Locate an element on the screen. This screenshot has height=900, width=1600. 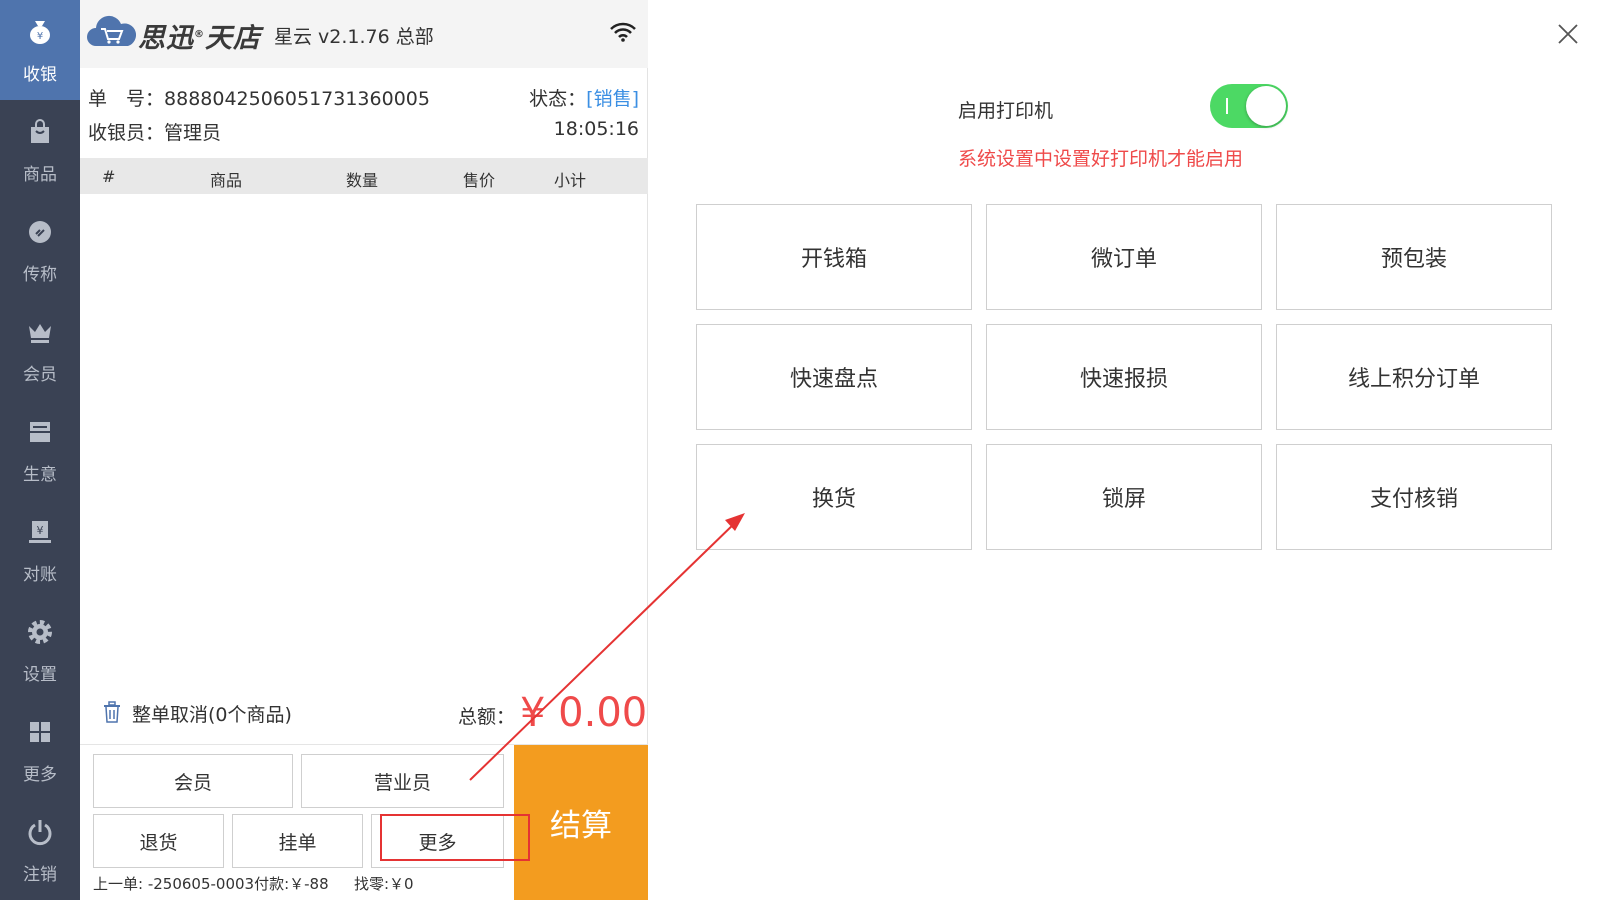
sidebar-item-label: 设置 is located at coordinates (40, 675).